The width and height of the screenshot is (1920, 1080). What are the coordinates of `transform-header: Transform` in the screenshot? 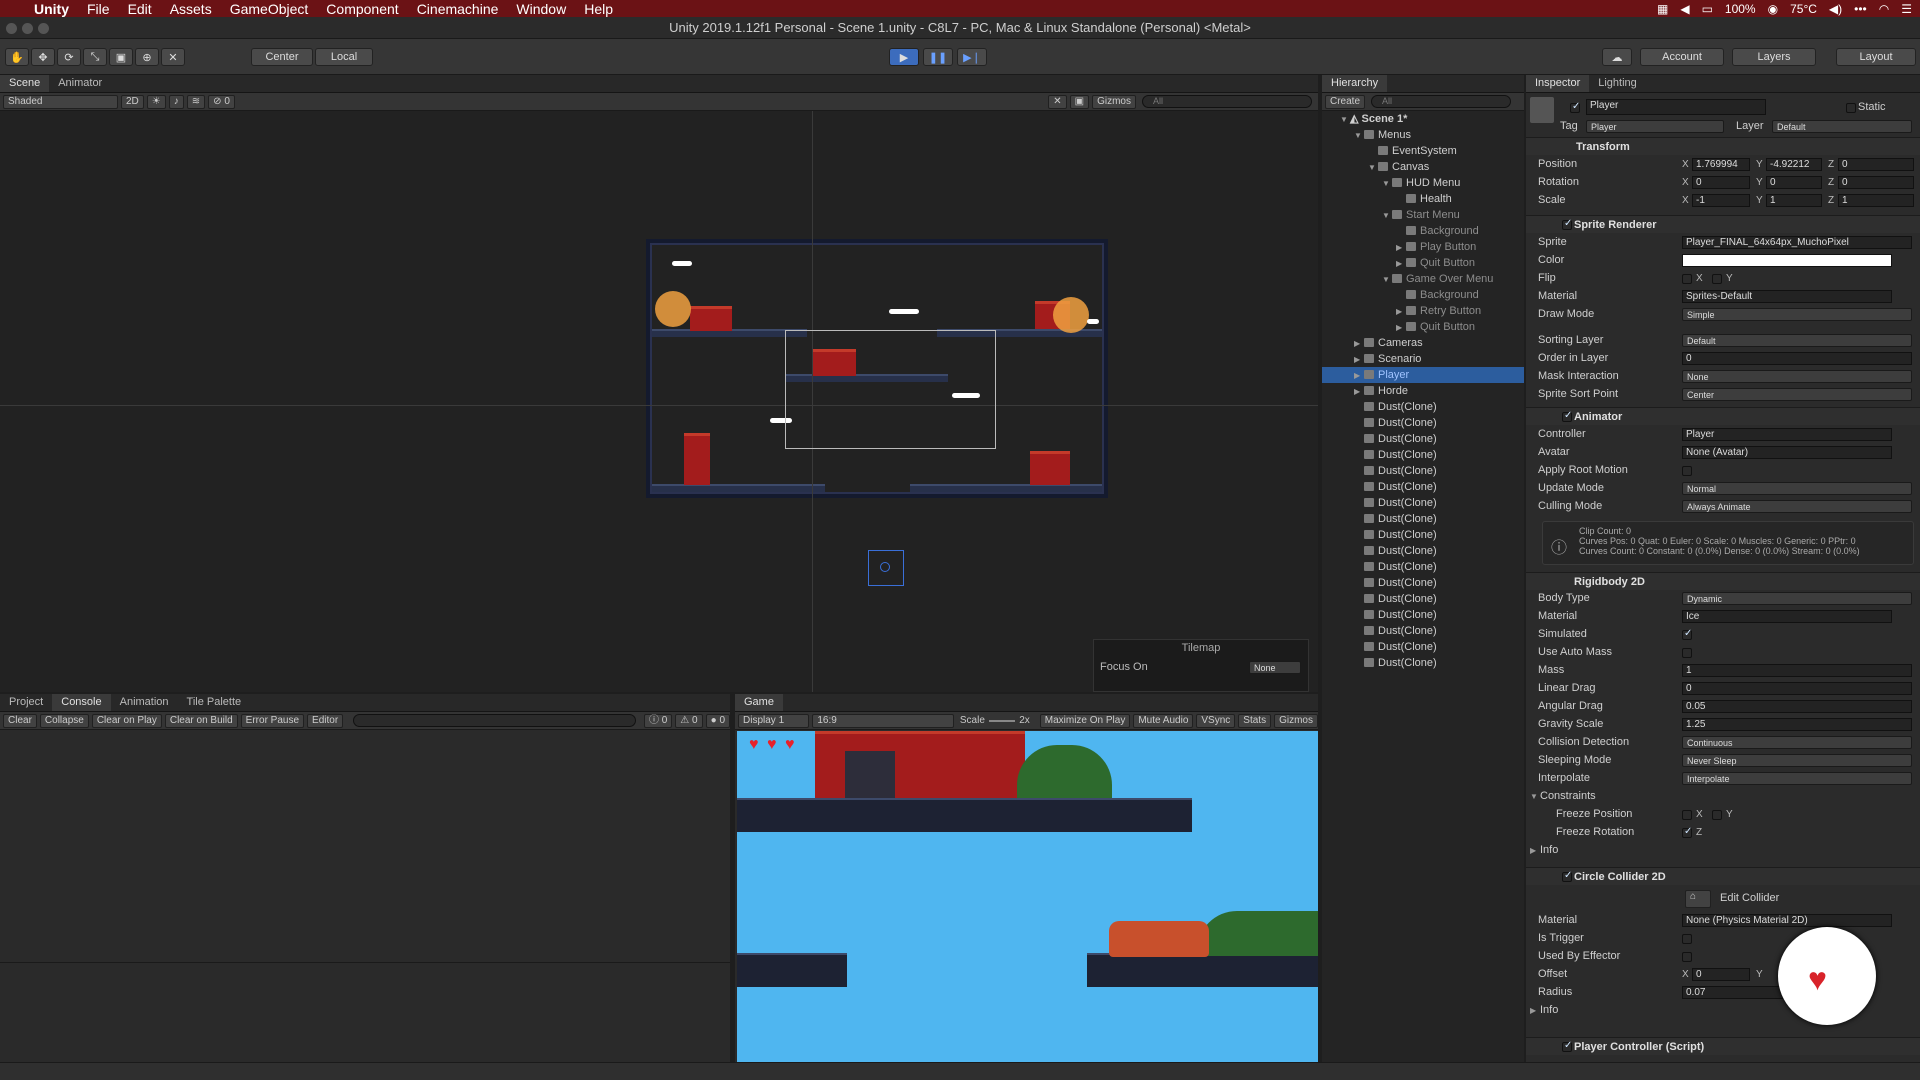 It's located at (1723, 146).